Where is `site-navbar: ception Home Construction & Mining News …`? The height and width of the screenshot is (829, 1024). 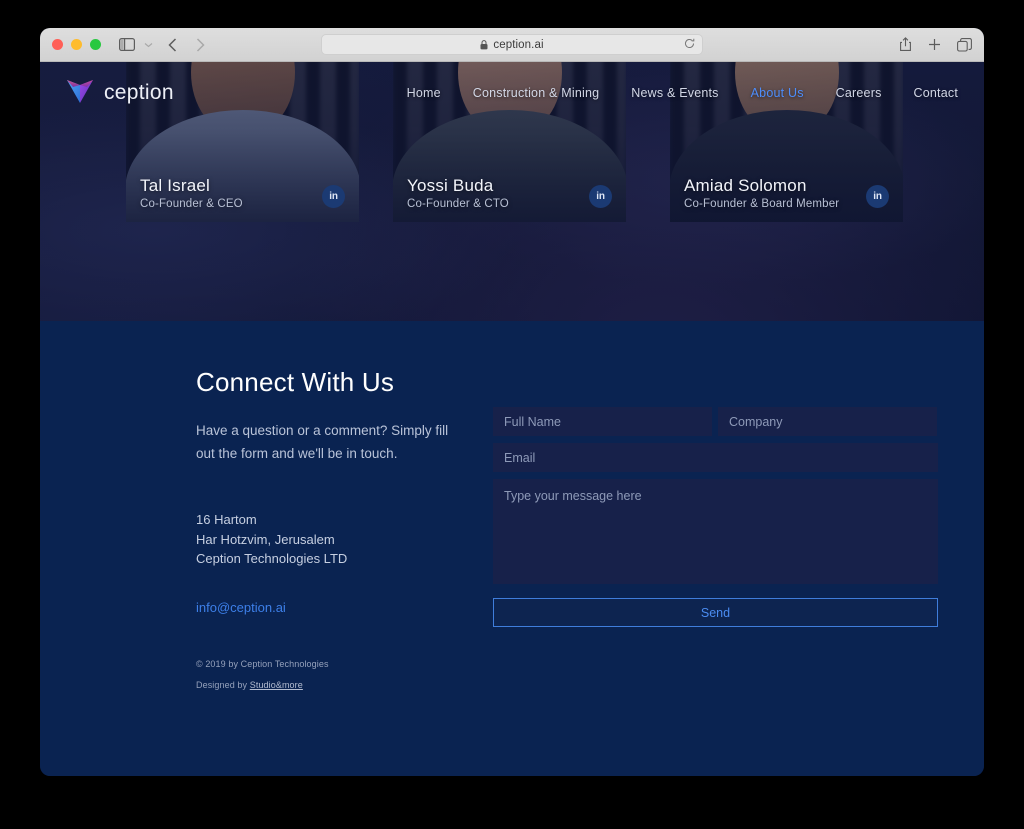 site-navbar: ception Home Construction & Mining News … is located at coordinates (512, 93).